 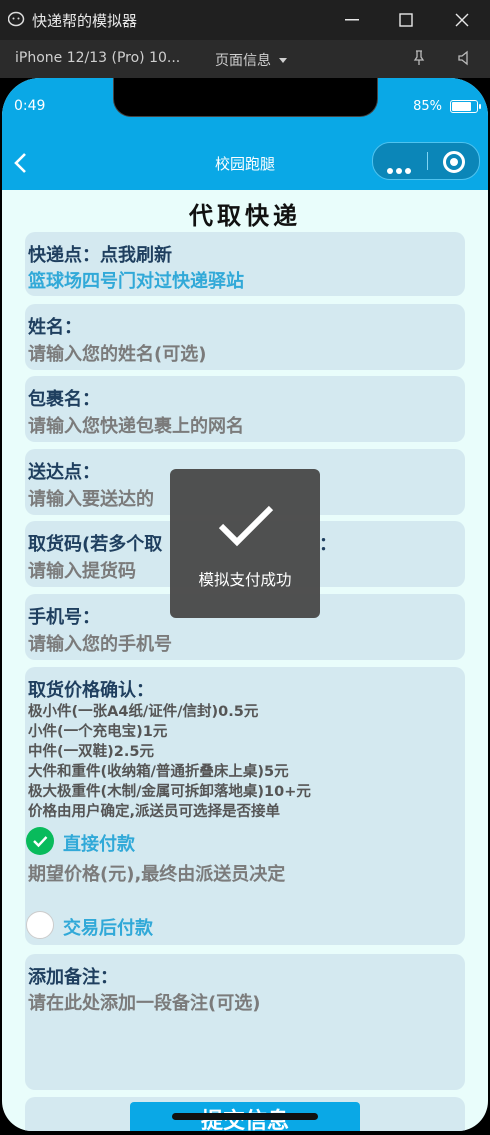 What do you see at coordinates (328, 544) in the screenshot?
I see `pickup-code-label-tail: ：` at bounding box center [328, 544].